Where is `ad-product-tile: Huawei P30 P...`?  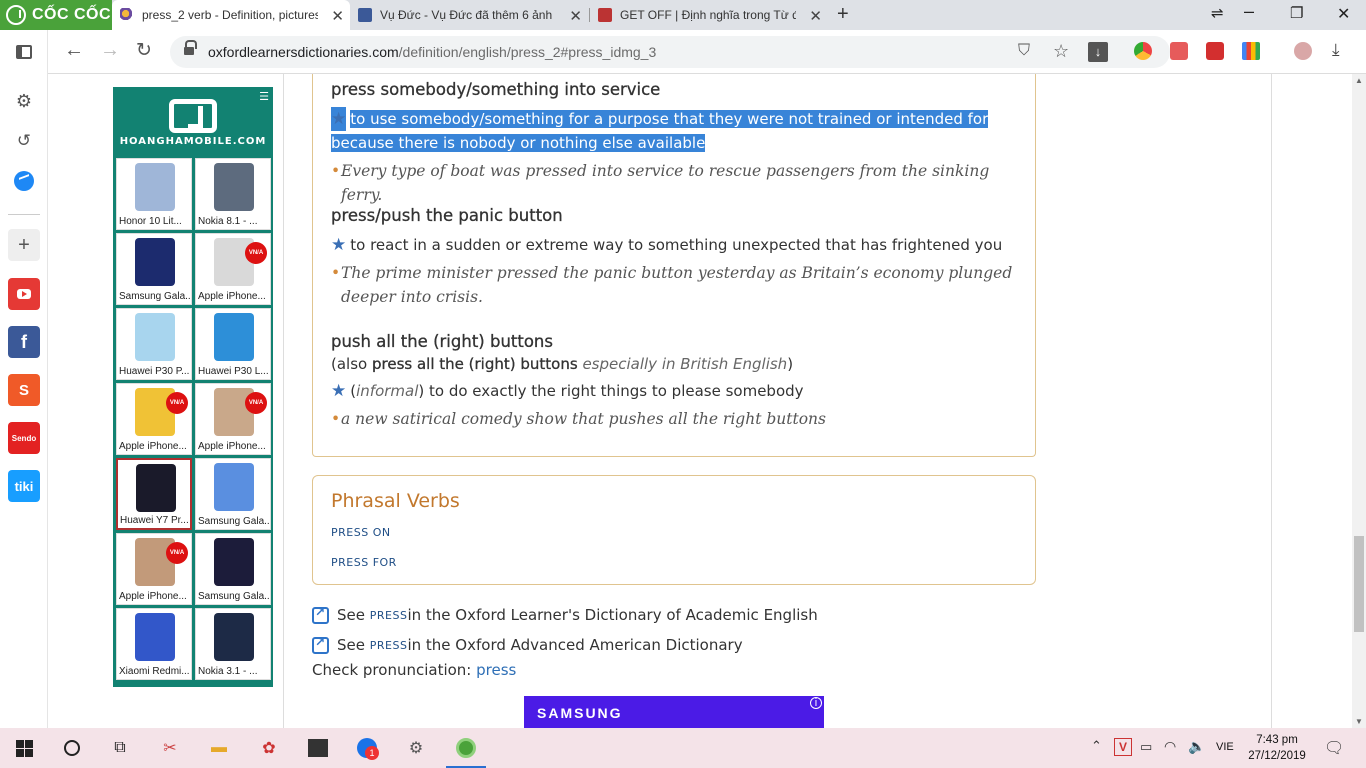 ad-product-tile: Huawei P30 P... is located at coordinates (154, 344).